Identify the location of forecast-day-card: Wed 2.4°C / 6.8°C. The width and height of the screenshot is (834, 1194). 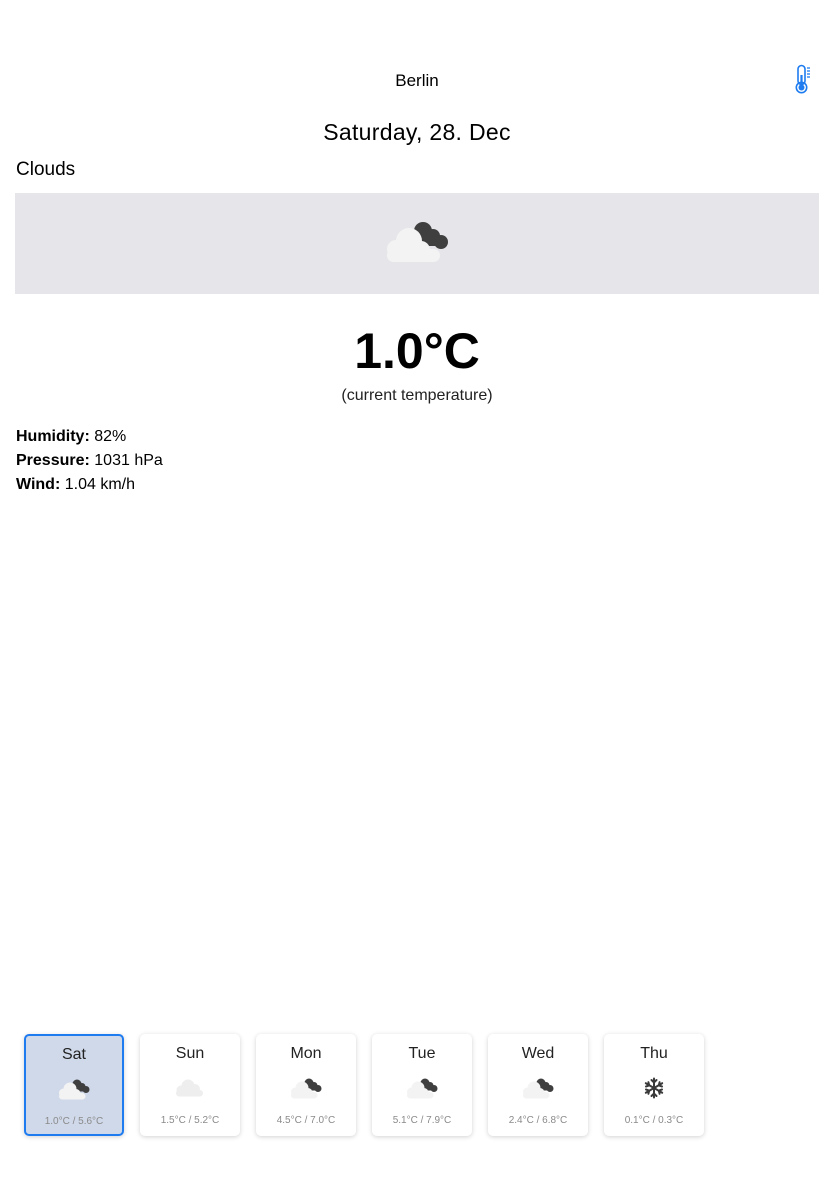
(538, 1085).